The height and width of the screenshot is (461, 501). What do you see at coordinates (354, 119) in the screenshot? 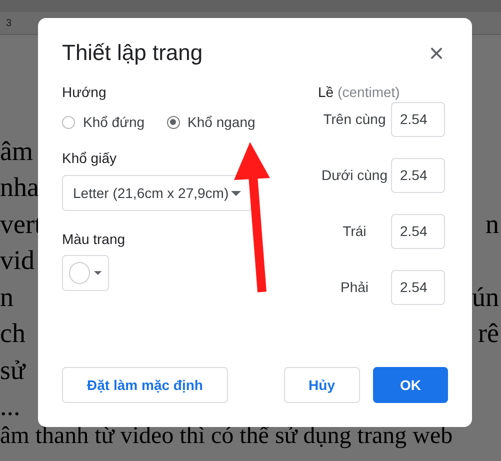
I see `field-label: Trên cùng` at bounding box center [354, 119].